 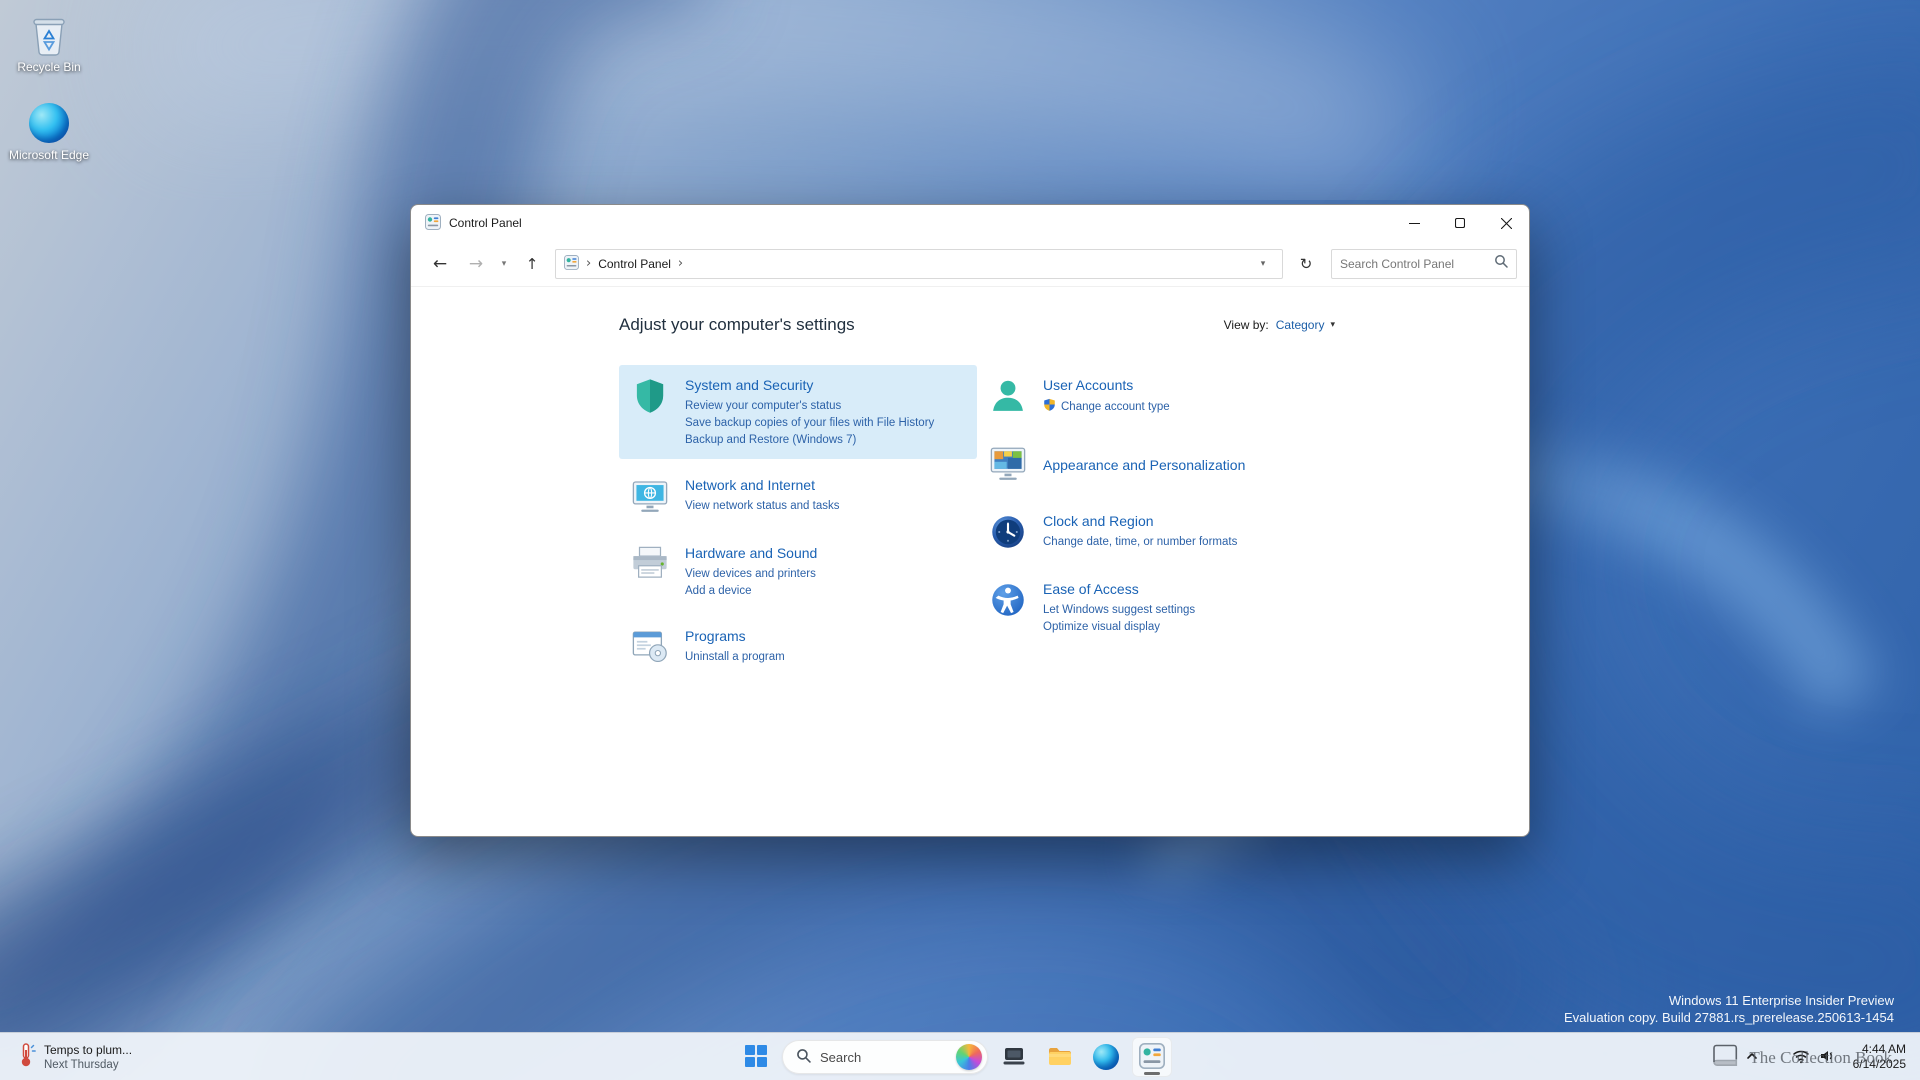 I want to click on forward-button: →, so click(x=476, y=264).